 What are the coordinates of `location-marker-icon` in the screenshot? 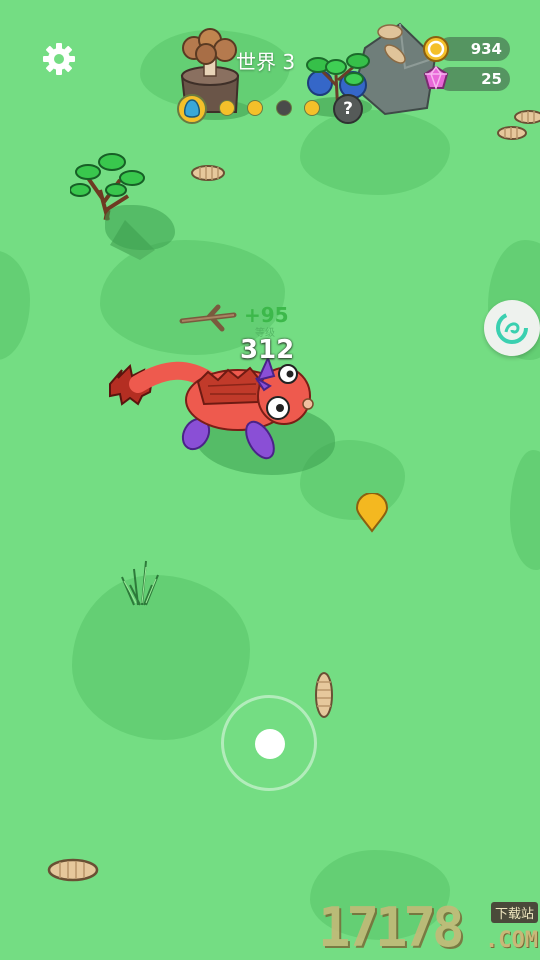 It's located at (372, 513).